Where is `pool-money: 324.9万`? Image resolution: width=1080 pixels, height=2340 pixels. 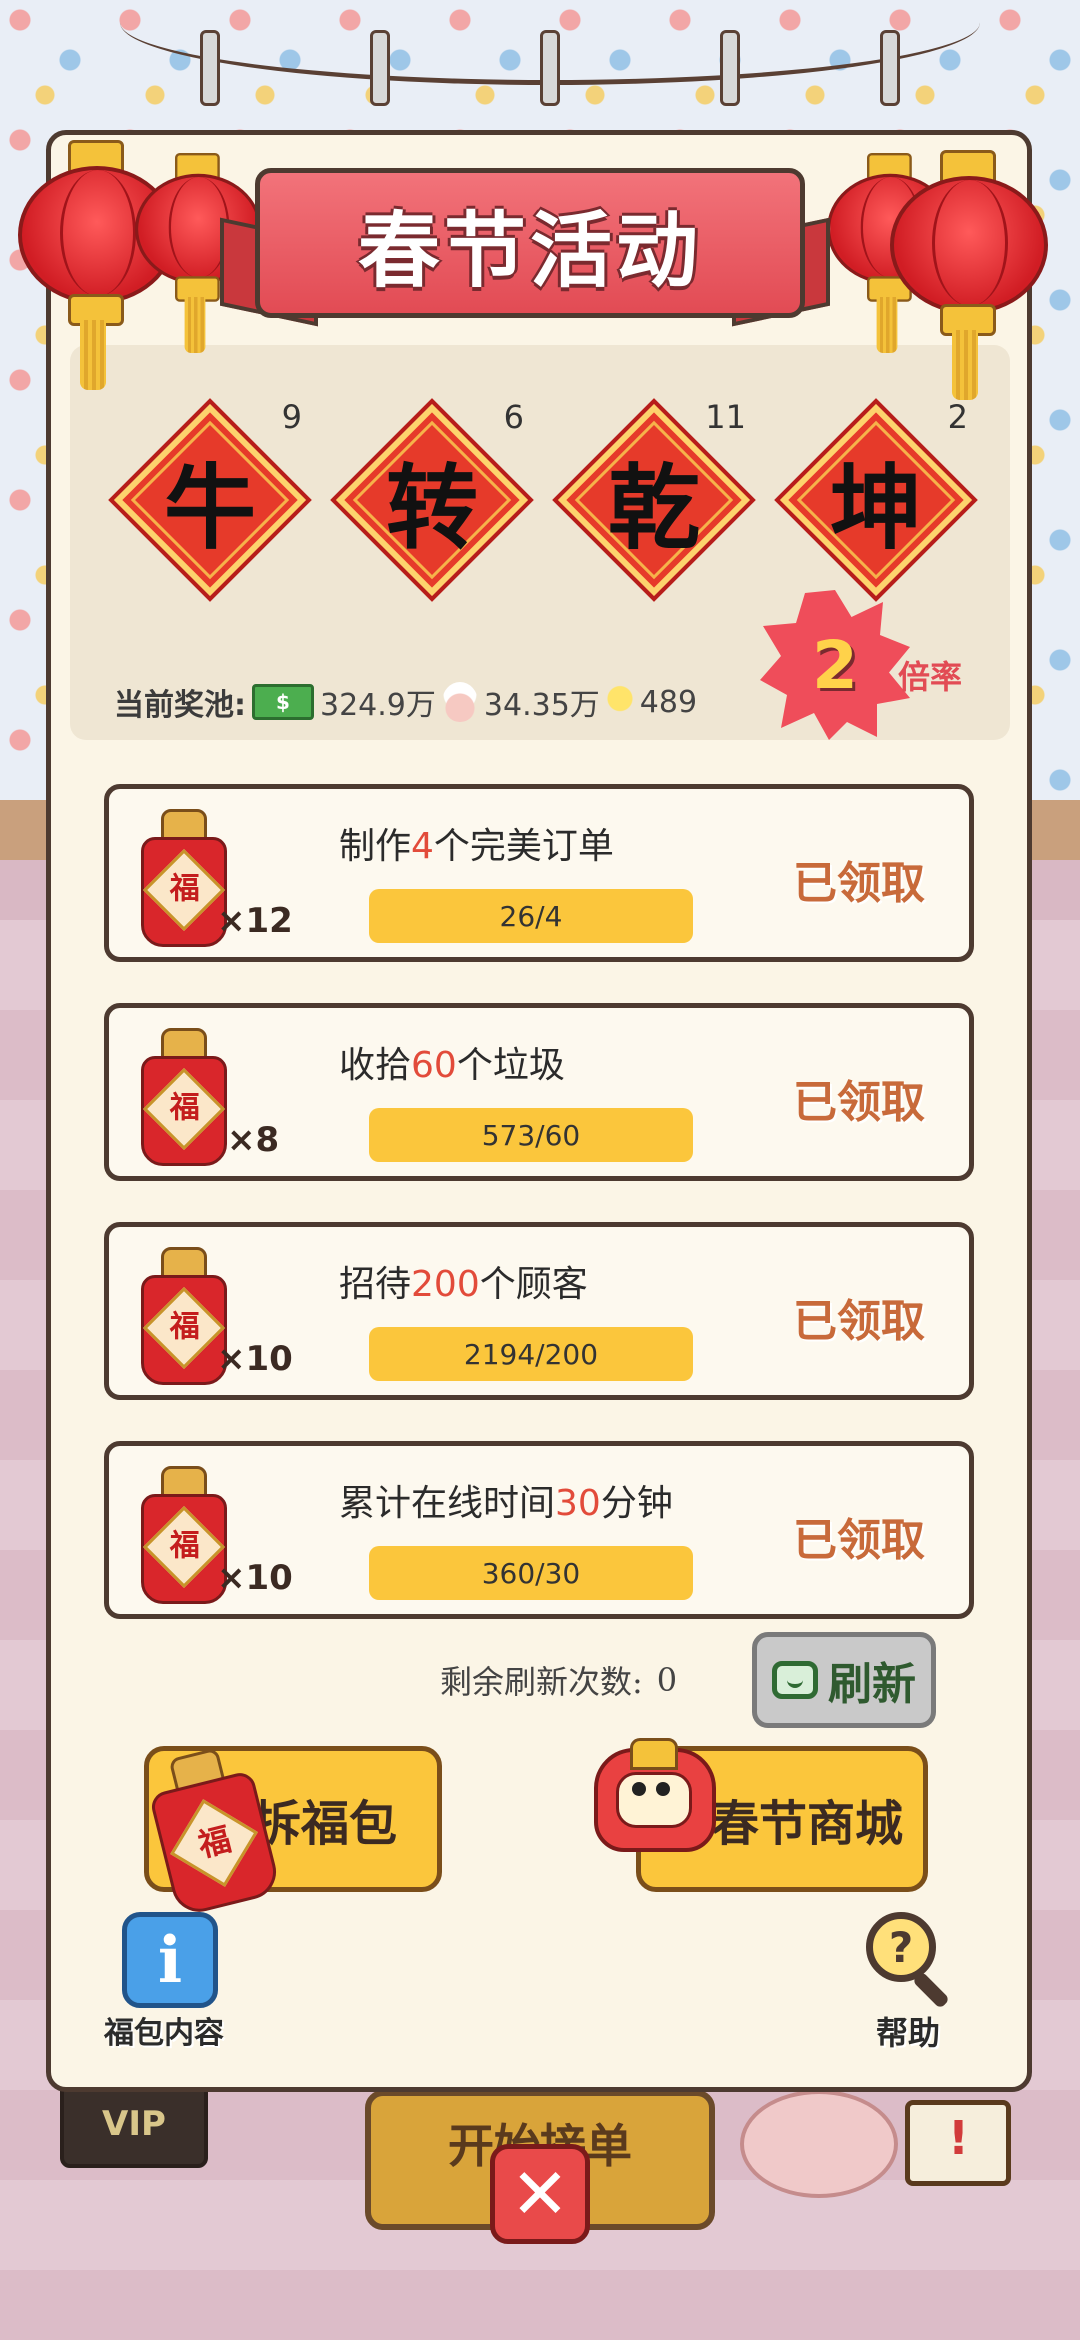 pool-money: 324.9万 is located at coordinates (378, 705).